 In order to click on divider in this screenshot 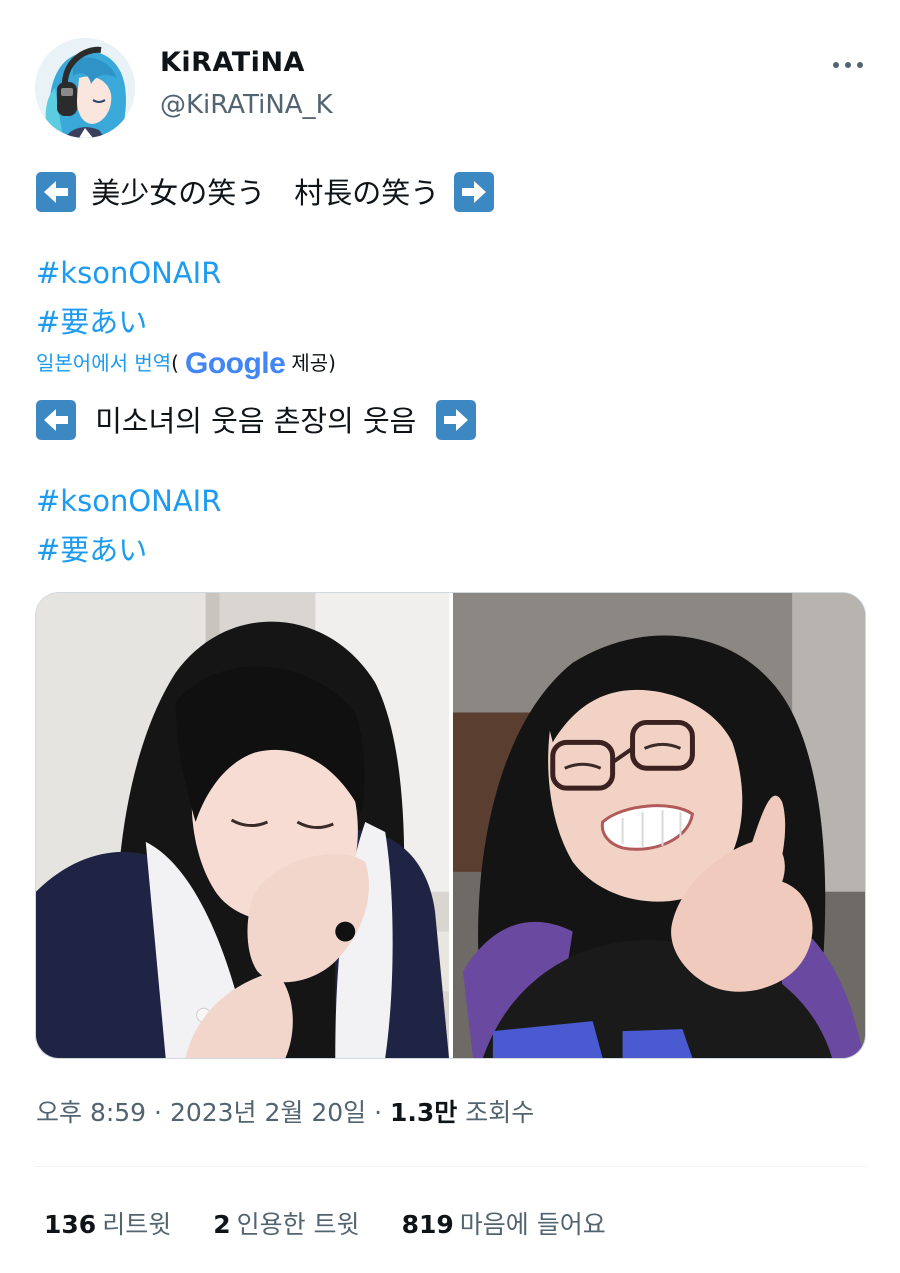, I will do `click(450, 1166)`.